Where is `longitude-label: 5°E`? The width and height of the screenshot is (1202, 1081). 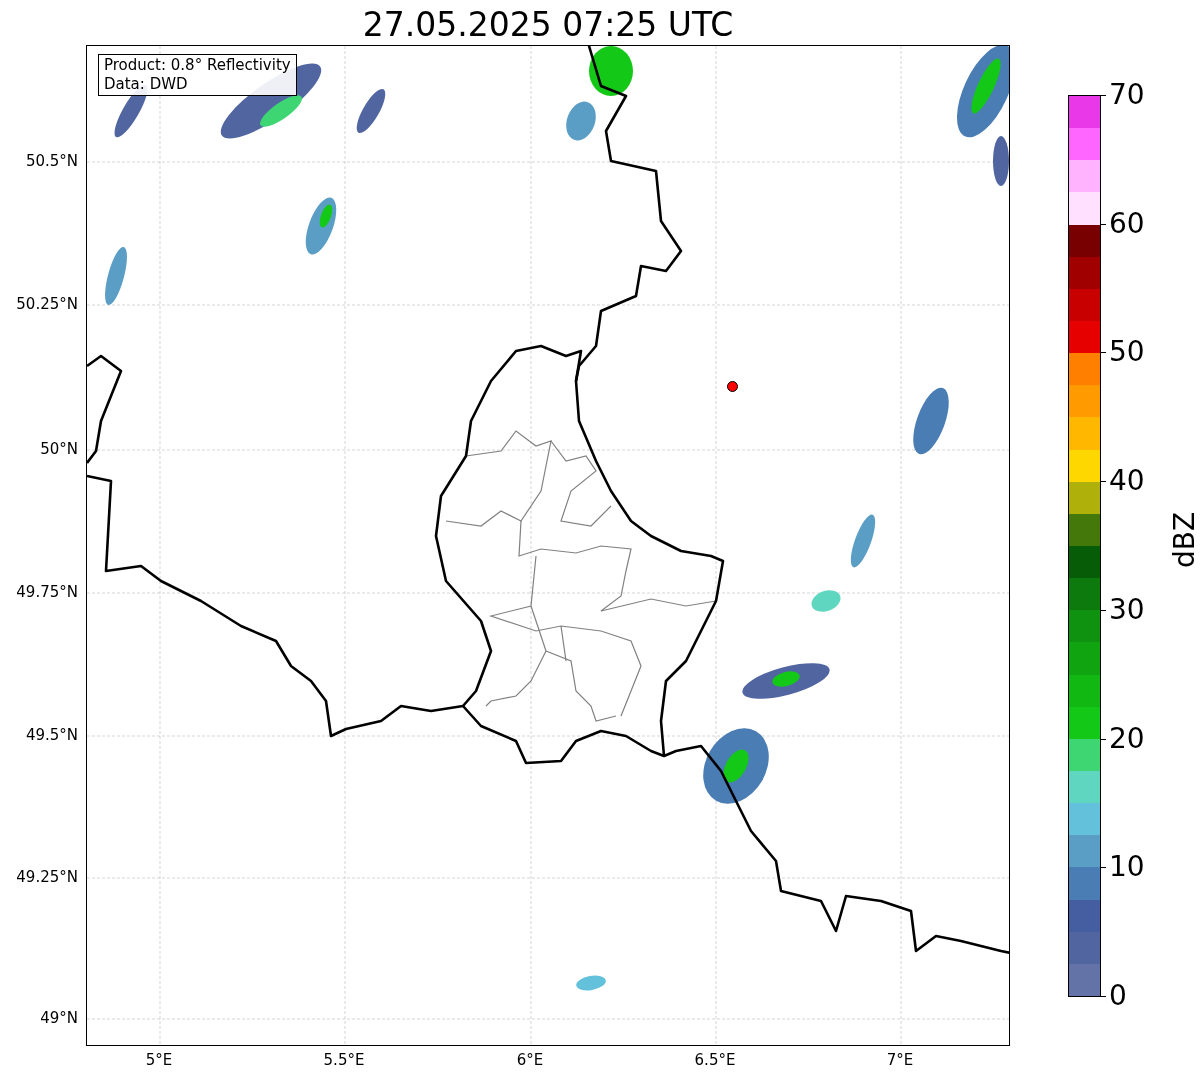 longitude-label: 5°E is located at coordinates (159, 1060).